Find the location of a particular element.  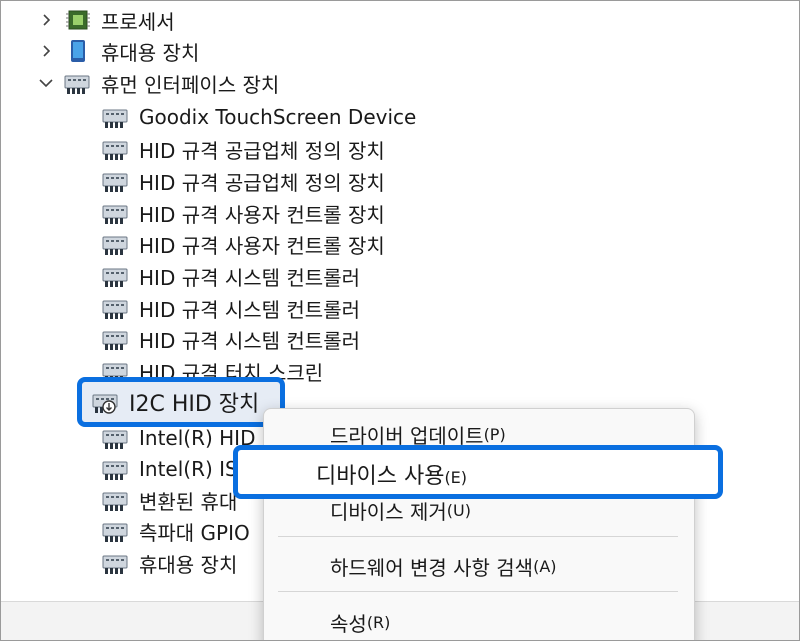

tree-category-label: 프로세서 is located at coordinates (138, 21).